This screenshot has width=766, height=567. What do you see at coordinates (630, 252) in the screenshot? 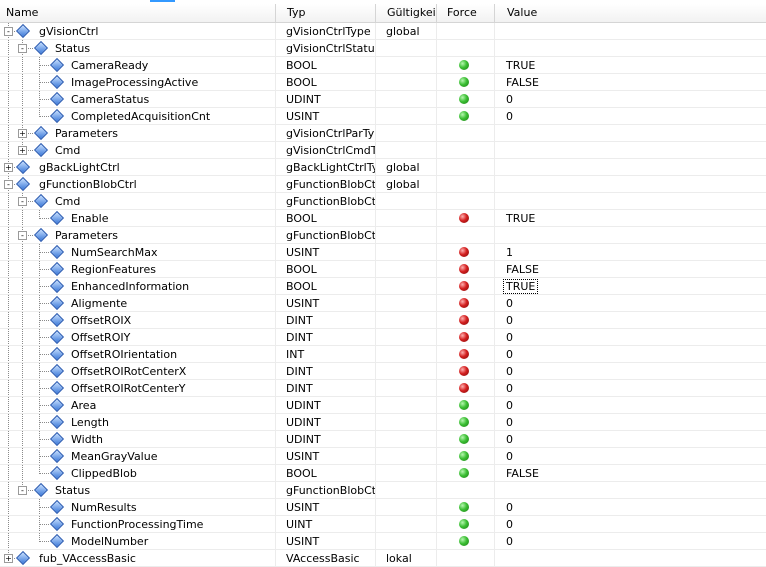
I see `row-value-cell: 1` at bounding box center [630, 252].